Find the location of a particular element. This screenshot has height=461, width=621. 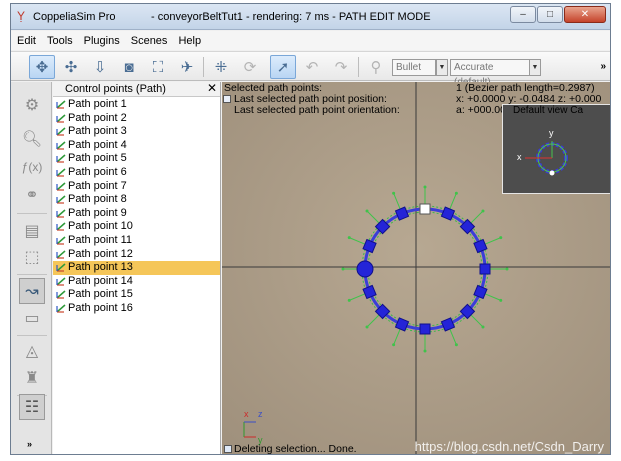

list-item-label: Path point 7 is located at coordinates (97, 185).